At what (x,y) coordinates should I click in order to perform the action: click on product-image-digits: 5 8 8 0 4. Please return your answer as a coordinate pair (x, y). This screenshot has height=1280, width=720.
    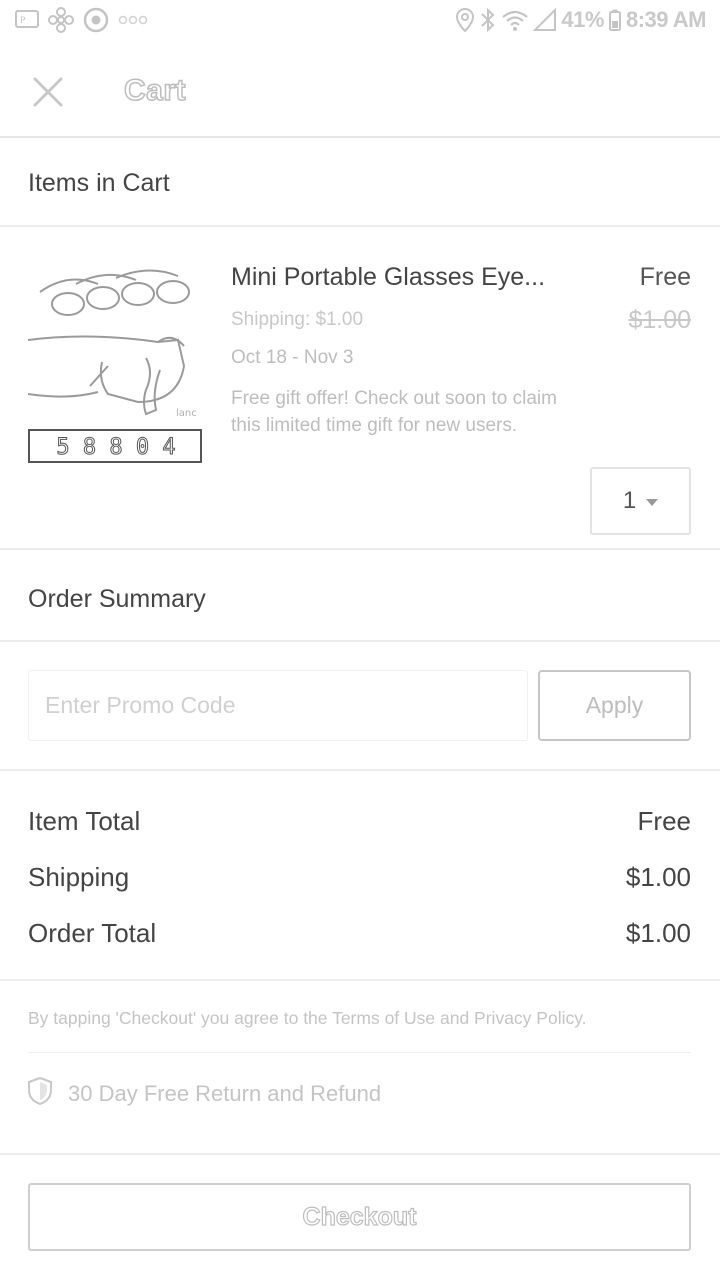
    Looking at the image, I should click on (115, 447).